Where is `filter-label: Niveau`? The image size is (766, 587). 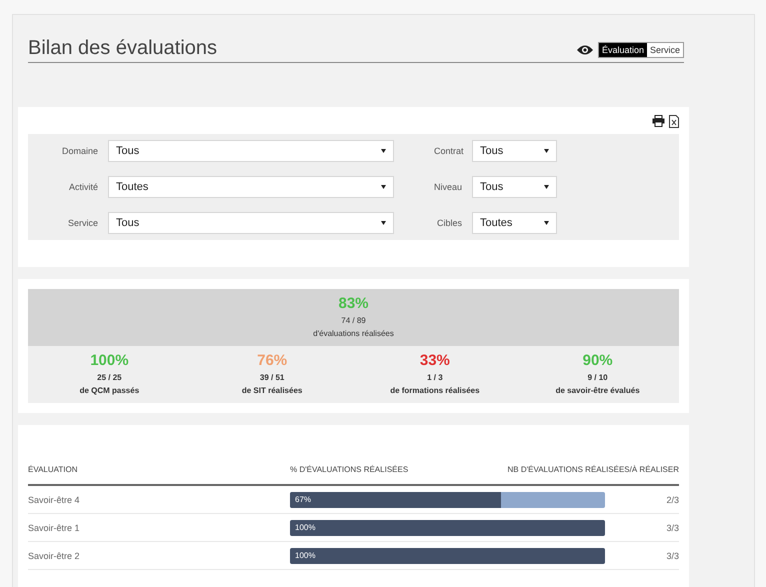
filter-label: Niveau is located at coordinates (448, 187).